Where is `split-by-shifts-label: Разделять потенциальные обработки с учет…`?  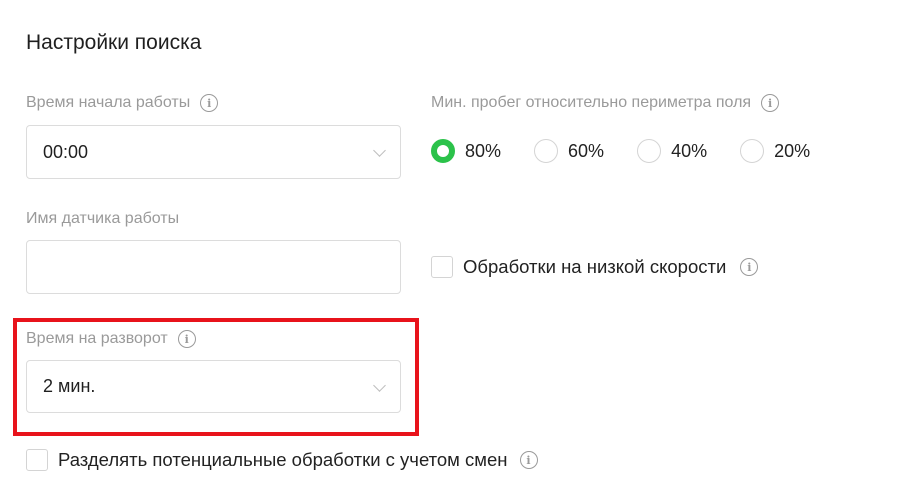
split-by-shifts-label: Разделять потенциальные обработки с учет… is located at coordinates (283, 460).